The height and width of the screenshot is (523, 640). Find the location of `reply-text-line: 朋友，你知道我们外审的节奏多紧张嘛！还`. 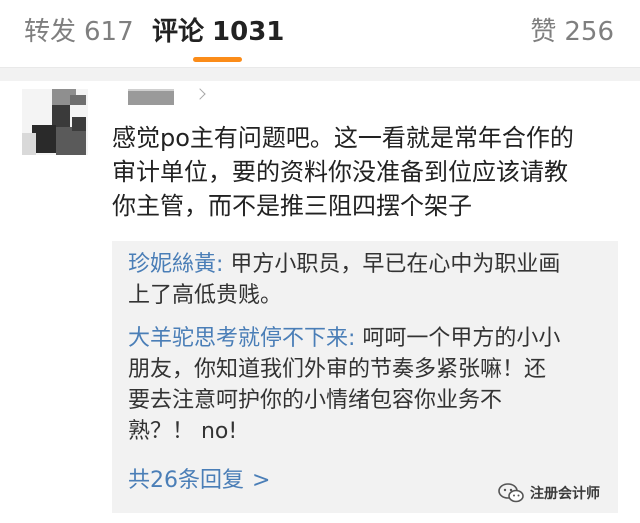

reply-text-line: 朋友，你知道我们外审的节奏多紧张嘛！还 is located at coordinates (337, 369).